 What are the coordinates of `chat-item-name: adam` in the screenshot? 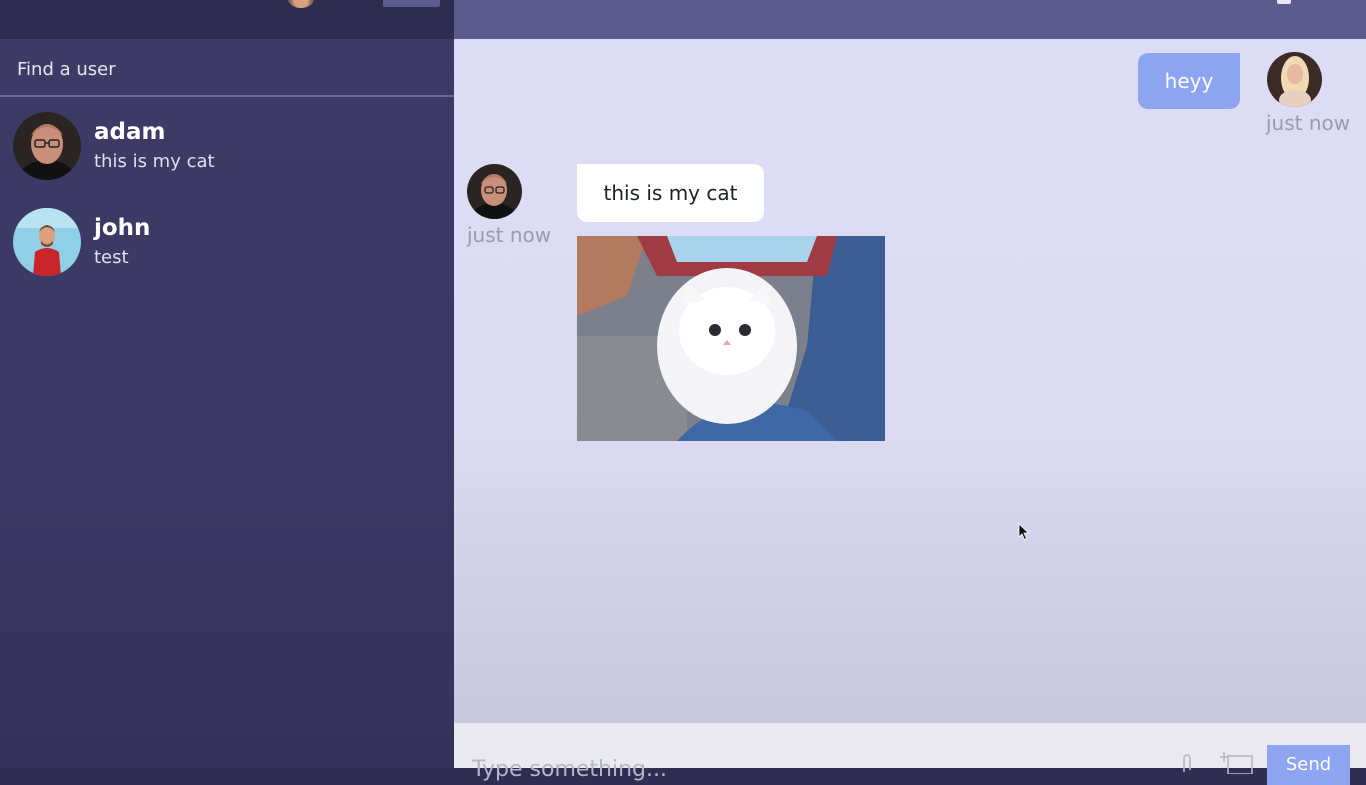 It's located at (130, 132).